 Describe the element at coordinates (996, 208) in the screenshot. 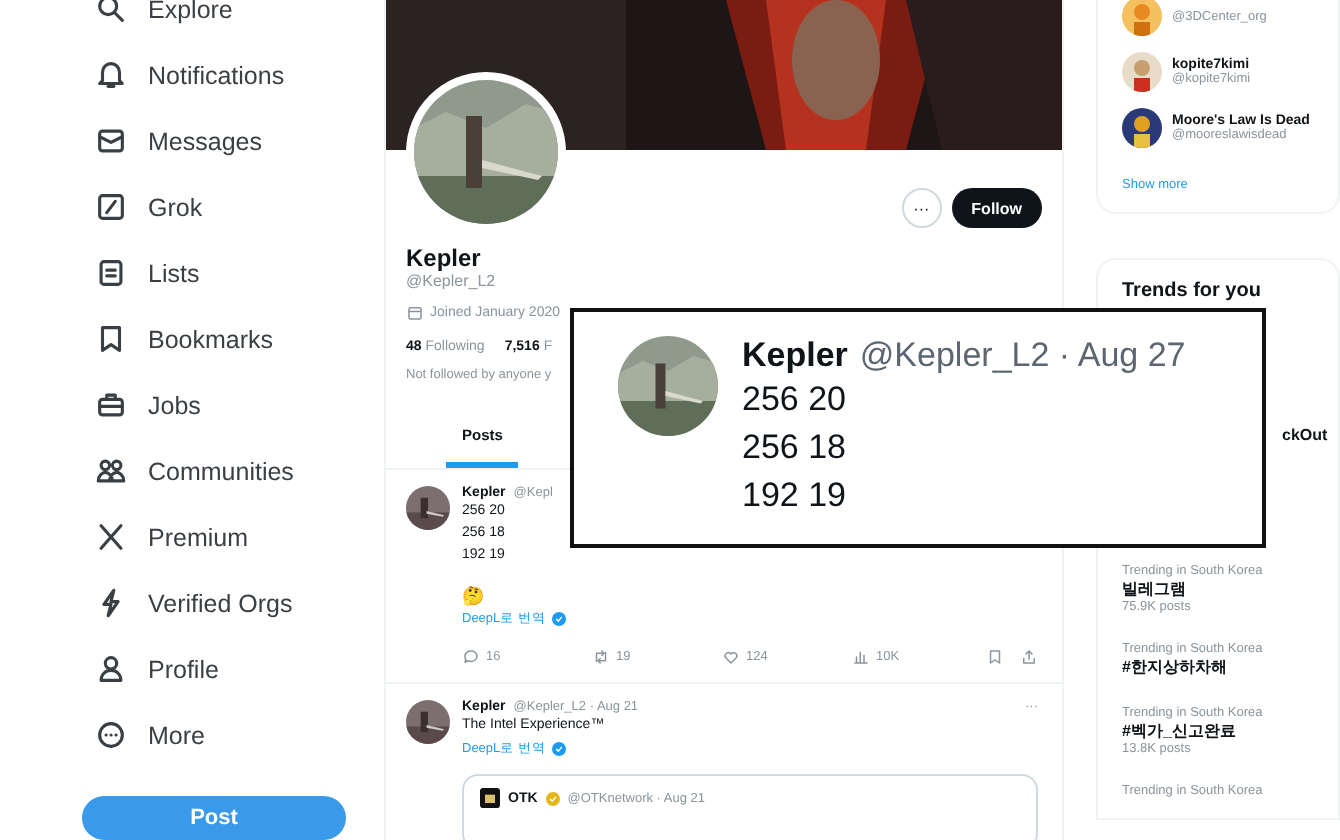

I see `follow-button: Follow` at that location.